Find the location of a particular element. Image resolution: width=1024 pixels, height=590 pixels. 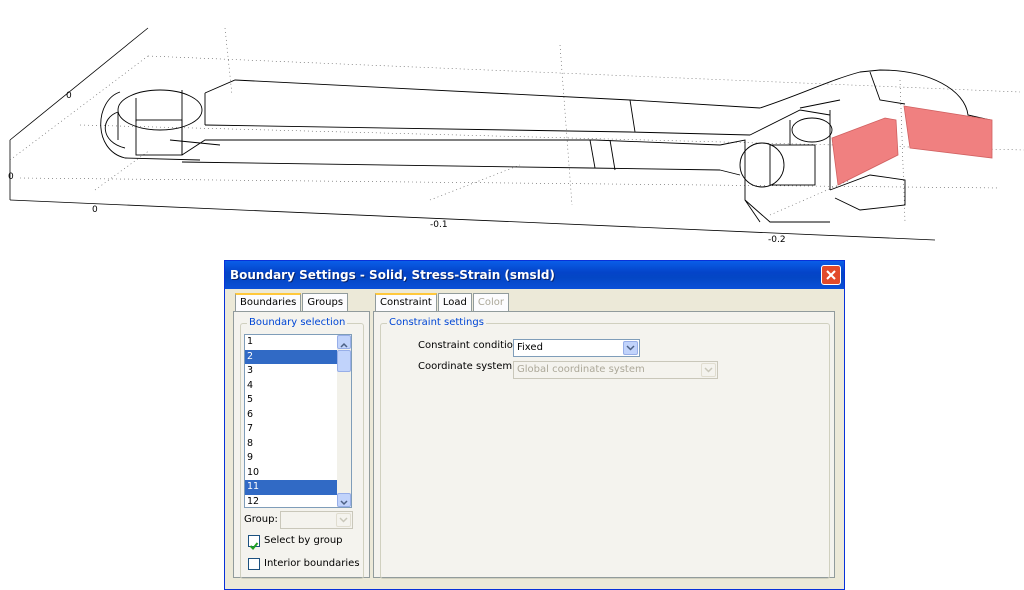

boundary-list: 1 2 3 4 5 6 7 8 9 10 11 12 is located at coordinates (298, 421).